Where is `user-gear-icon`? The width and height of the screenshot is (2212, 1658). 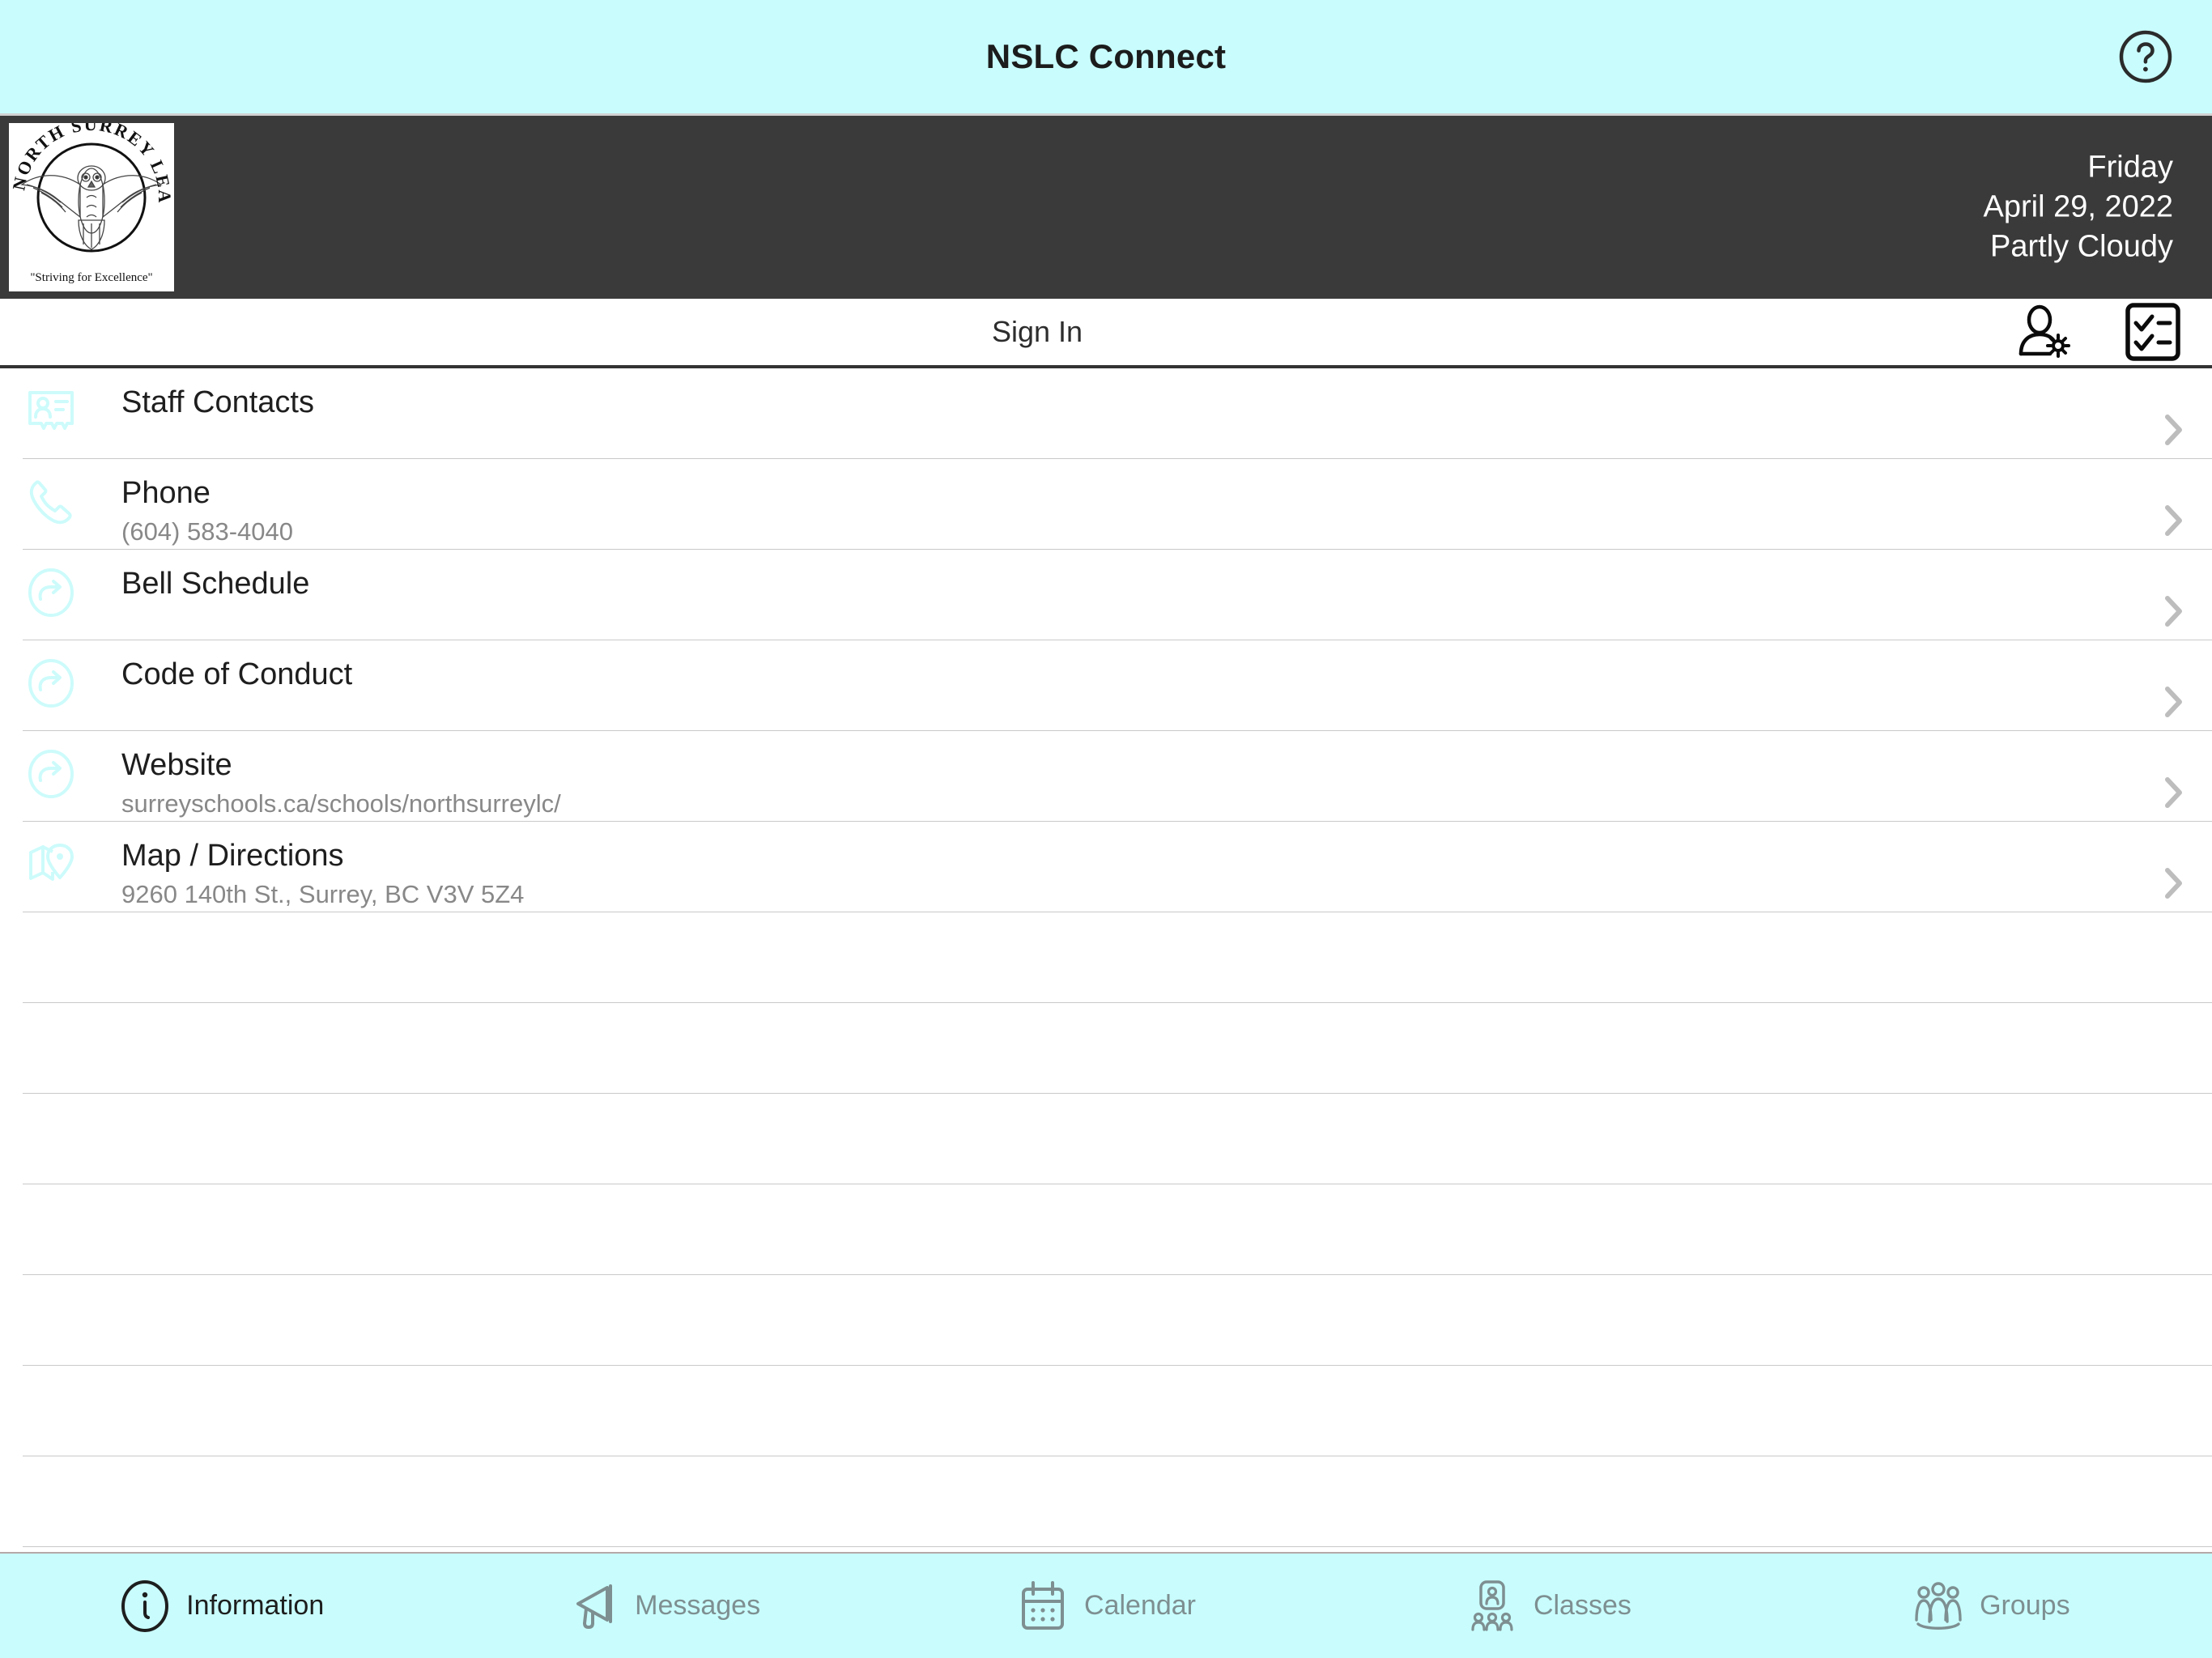 user-gear-icon is located at coordinates (2044, 332).